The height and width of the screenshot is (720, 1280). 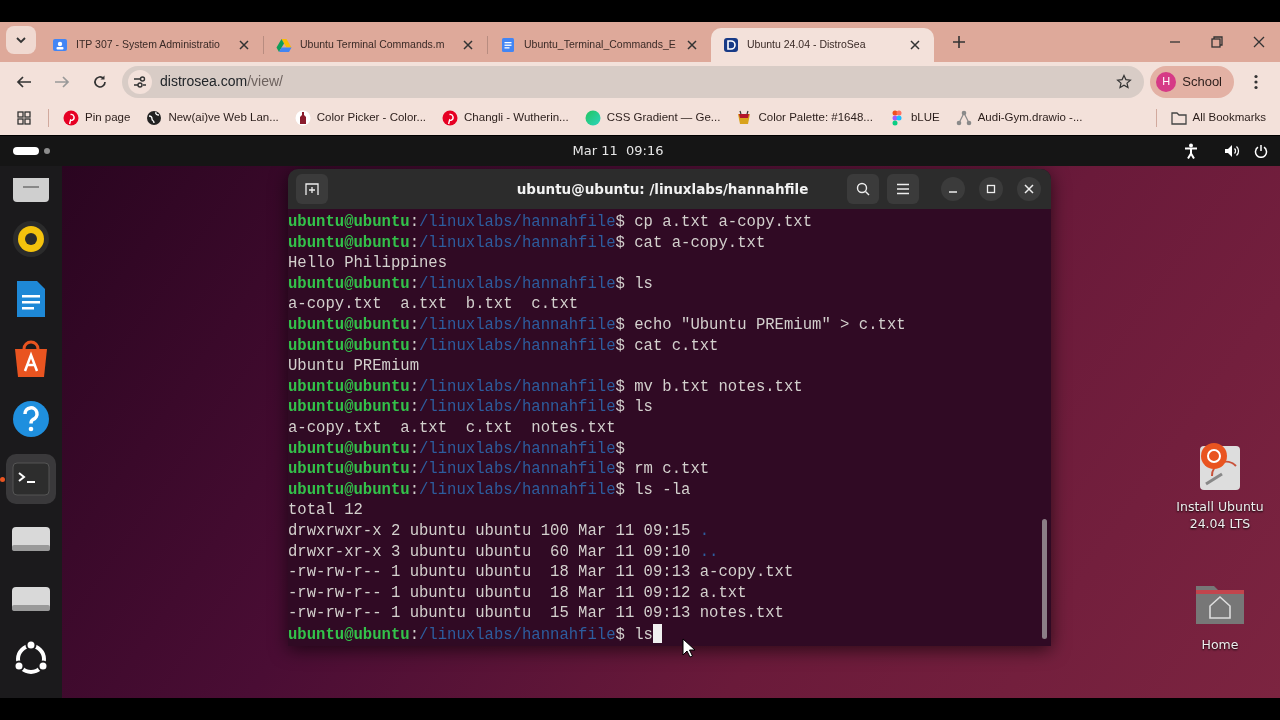 I want to click on document-icon, so click(x=508, y=45).